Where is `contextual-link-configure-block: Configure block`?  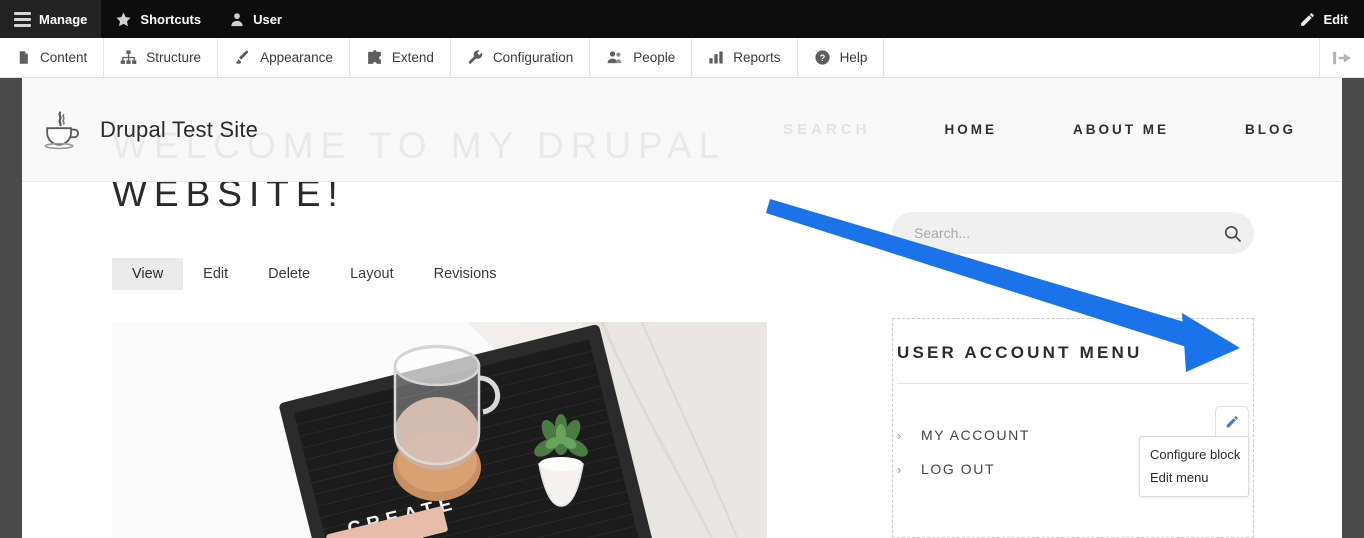
contextual-link-configure-block: Configure block is located at coordinates (1194, 454).